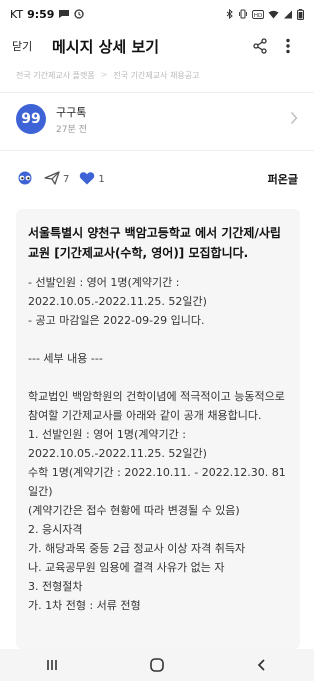 This screenshot has width=320, height=681. Describe the element at coordinates (288, 46) in the screenshot. I see `more-vertical-icon` at that location.